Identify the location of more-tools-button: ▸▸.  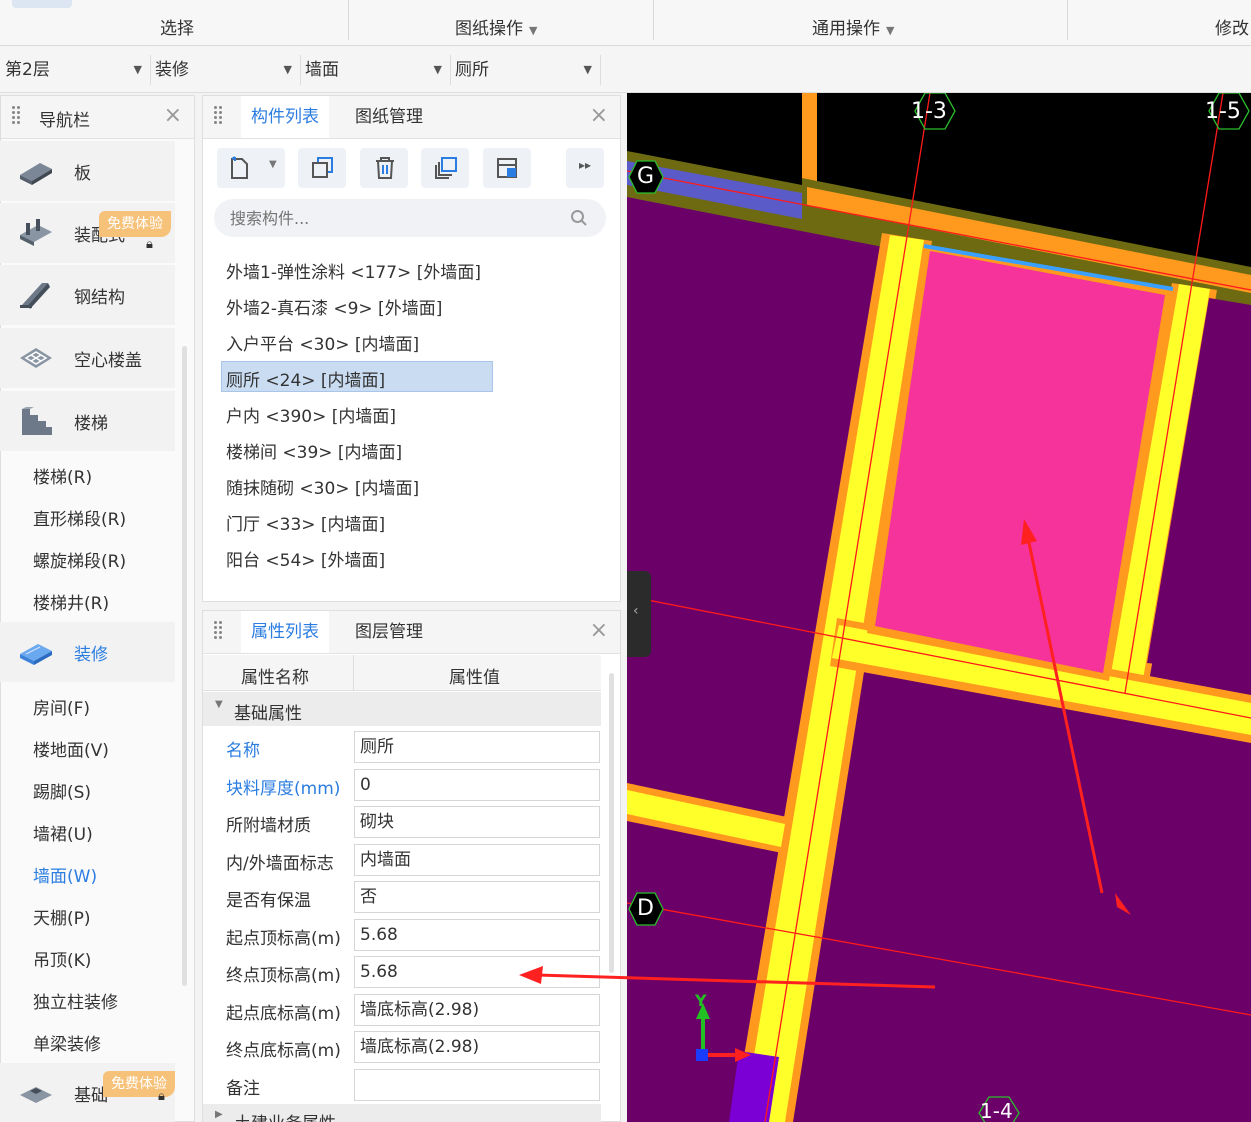
(585, 168).